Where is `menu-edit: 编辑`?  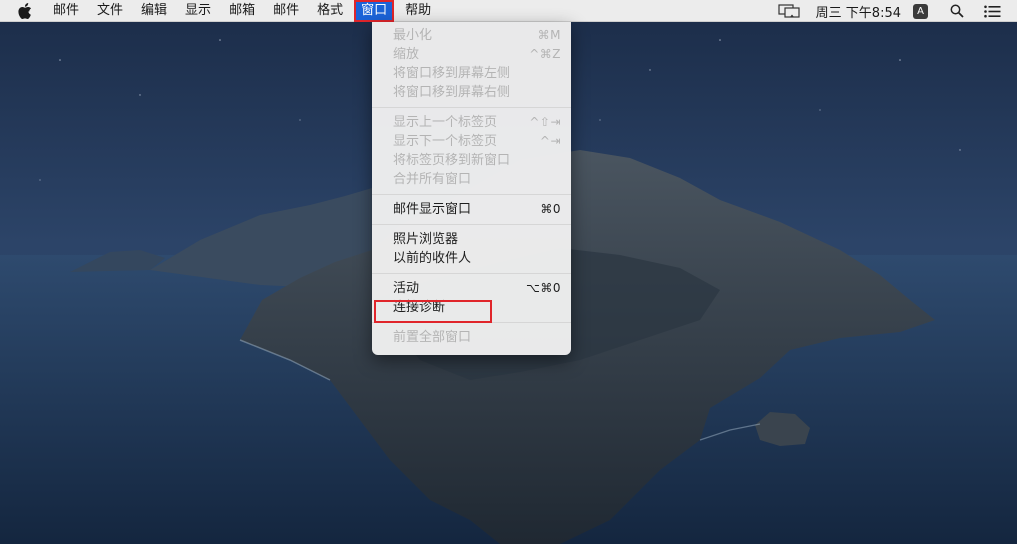
menu-edit: 编辑 is located at coordinates (154, 11).